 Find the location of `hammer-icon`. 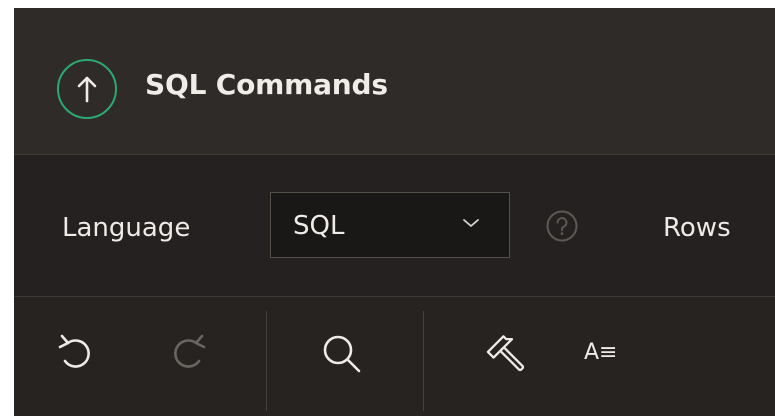

hammer-icon is located at coordinates (507, 354).